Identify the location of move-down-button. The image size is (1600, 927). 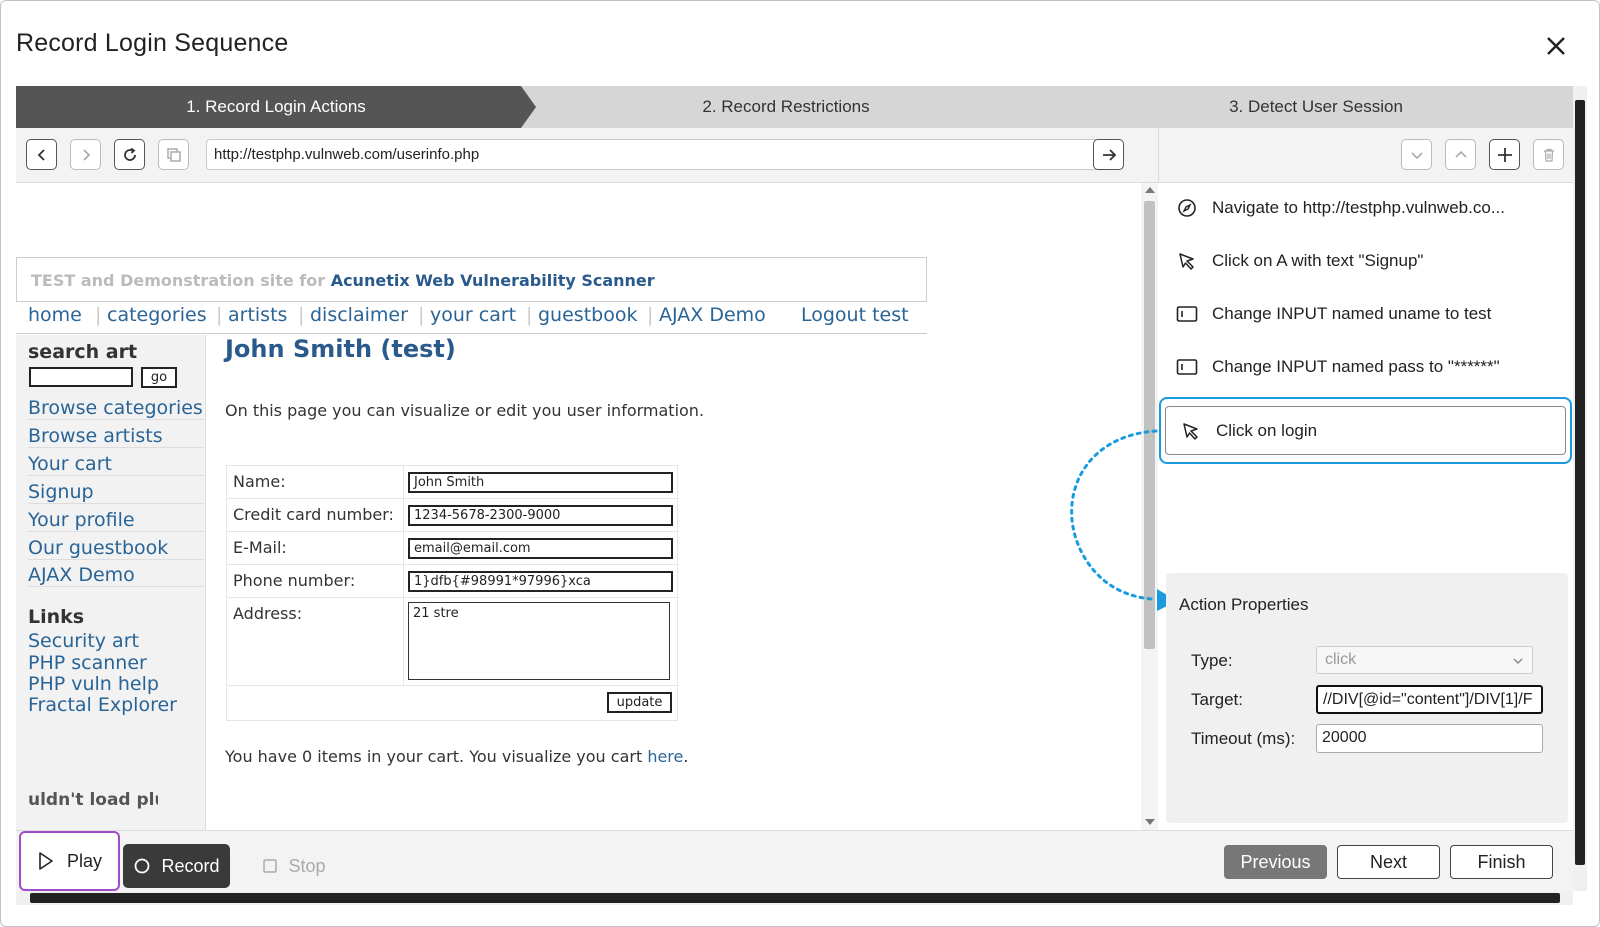
(1416, 154).